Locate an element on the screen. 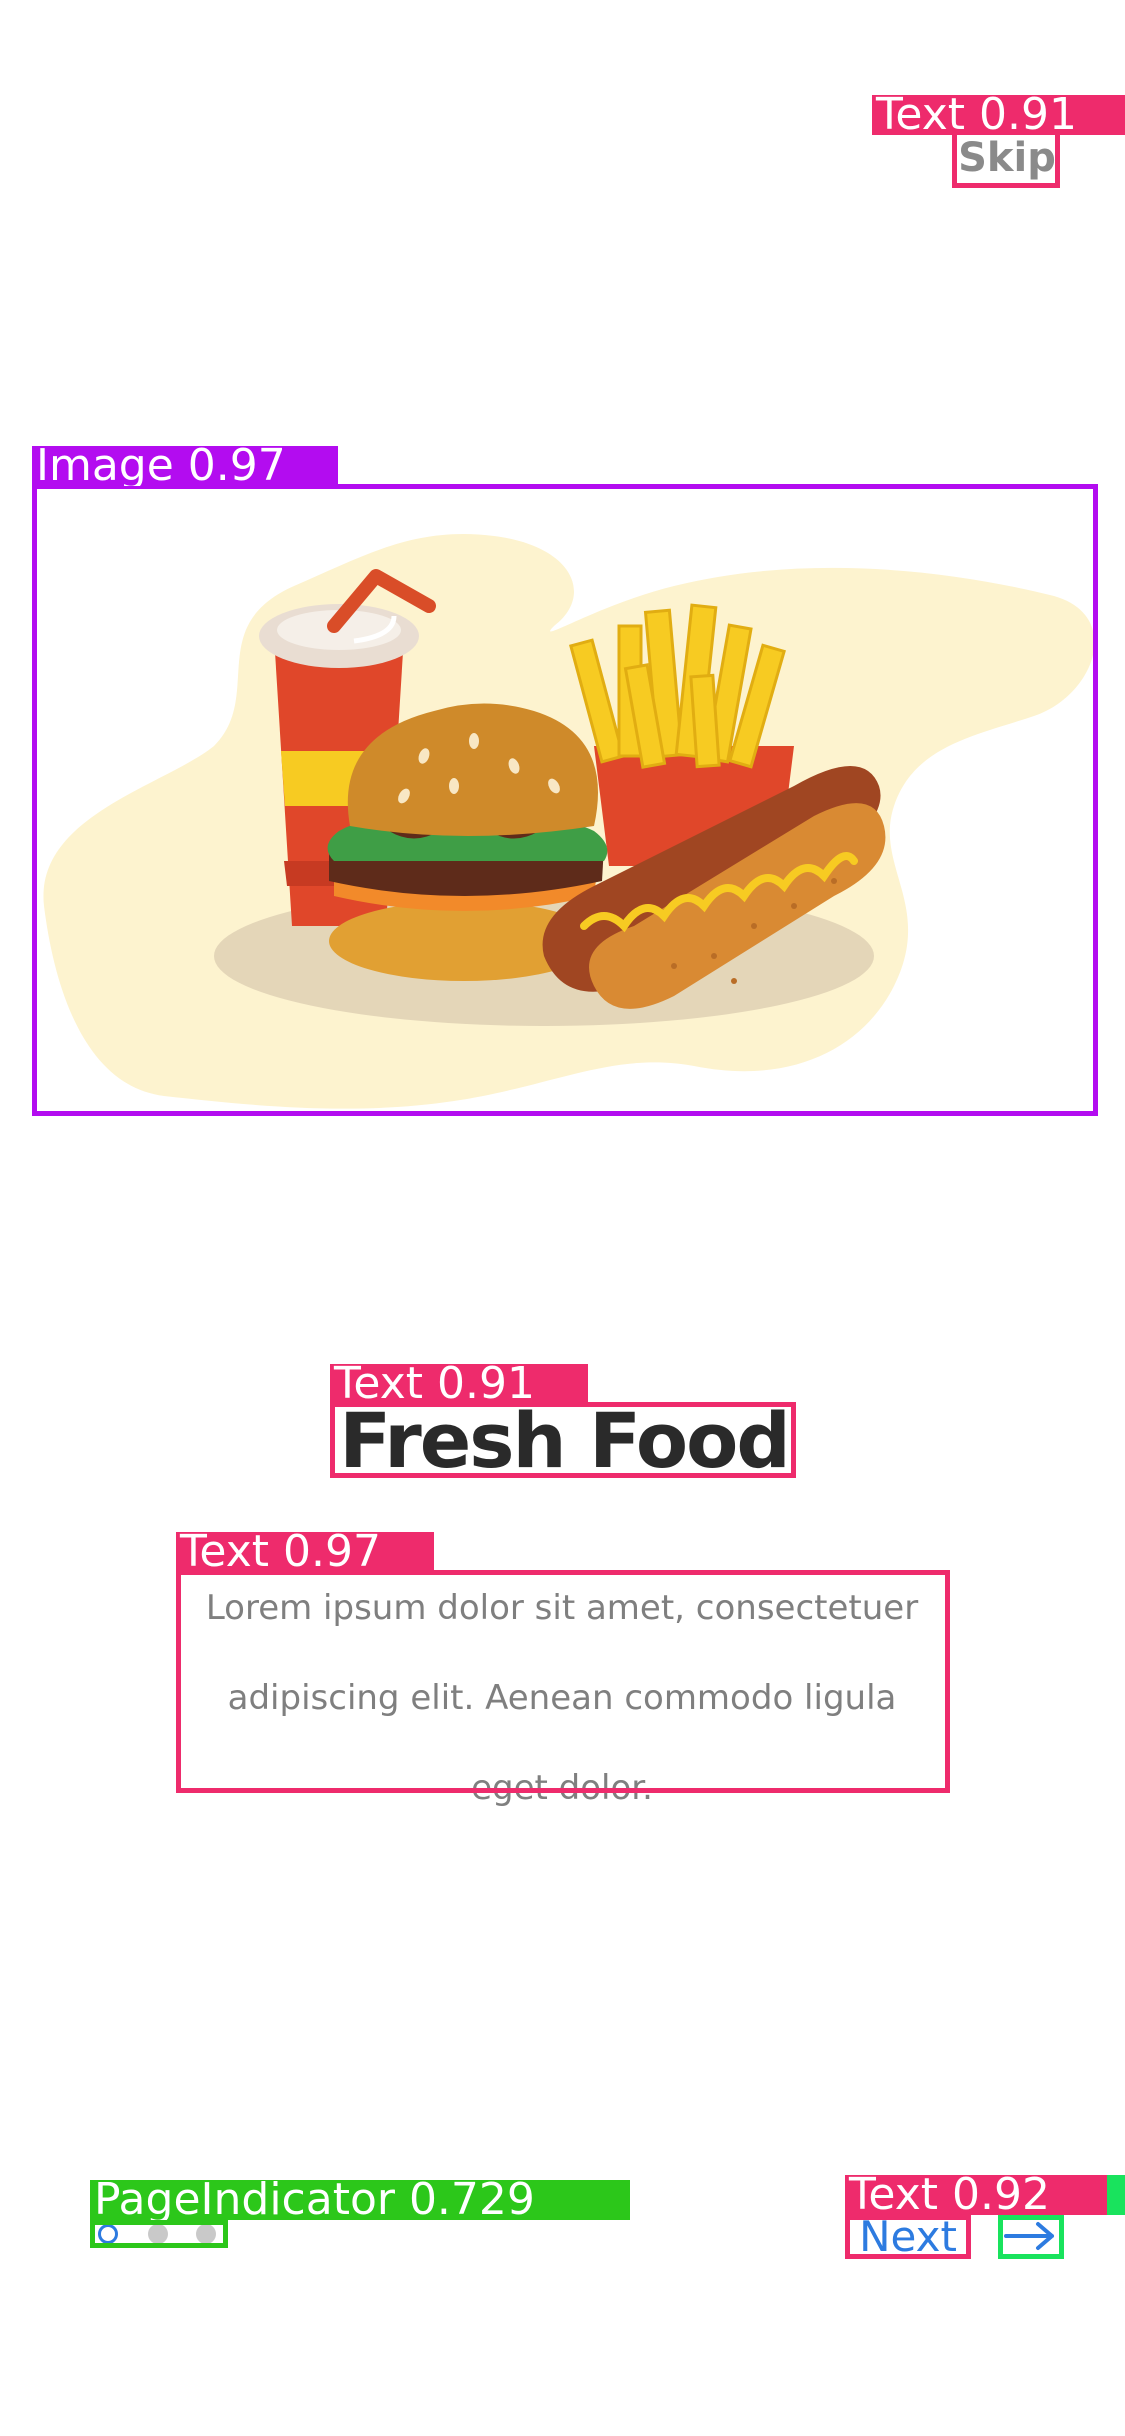 This screenshot has width=1125, height=2436. description-detection-label: Text 0.97 is located at coordinates (305, 1552).